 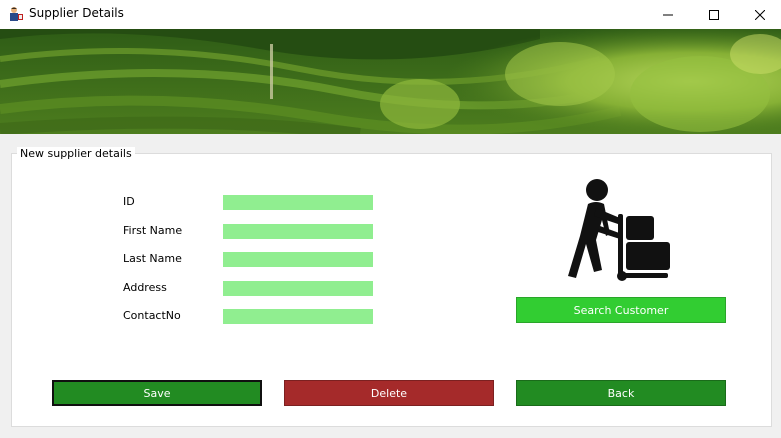 What do you see at coordinates (619, 230) in the screenshot?
I see `delivery-person-with-hand-truck-icon` at bounding box center [619, 230].